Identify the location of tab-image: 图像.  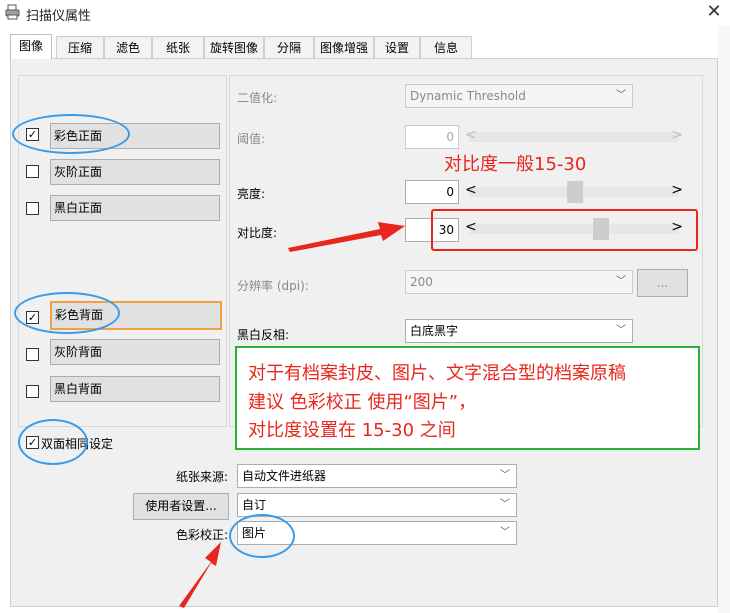
(31, 46).